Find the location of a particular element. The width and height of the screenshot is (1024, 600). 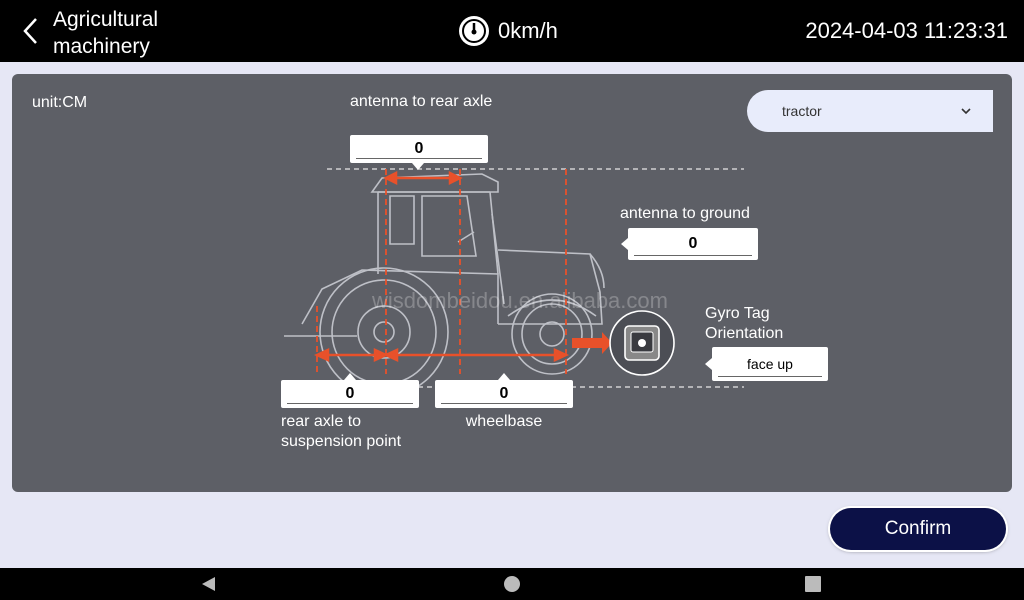

antenna-to-ground-input: 0 is located at coordinates (693, 244).